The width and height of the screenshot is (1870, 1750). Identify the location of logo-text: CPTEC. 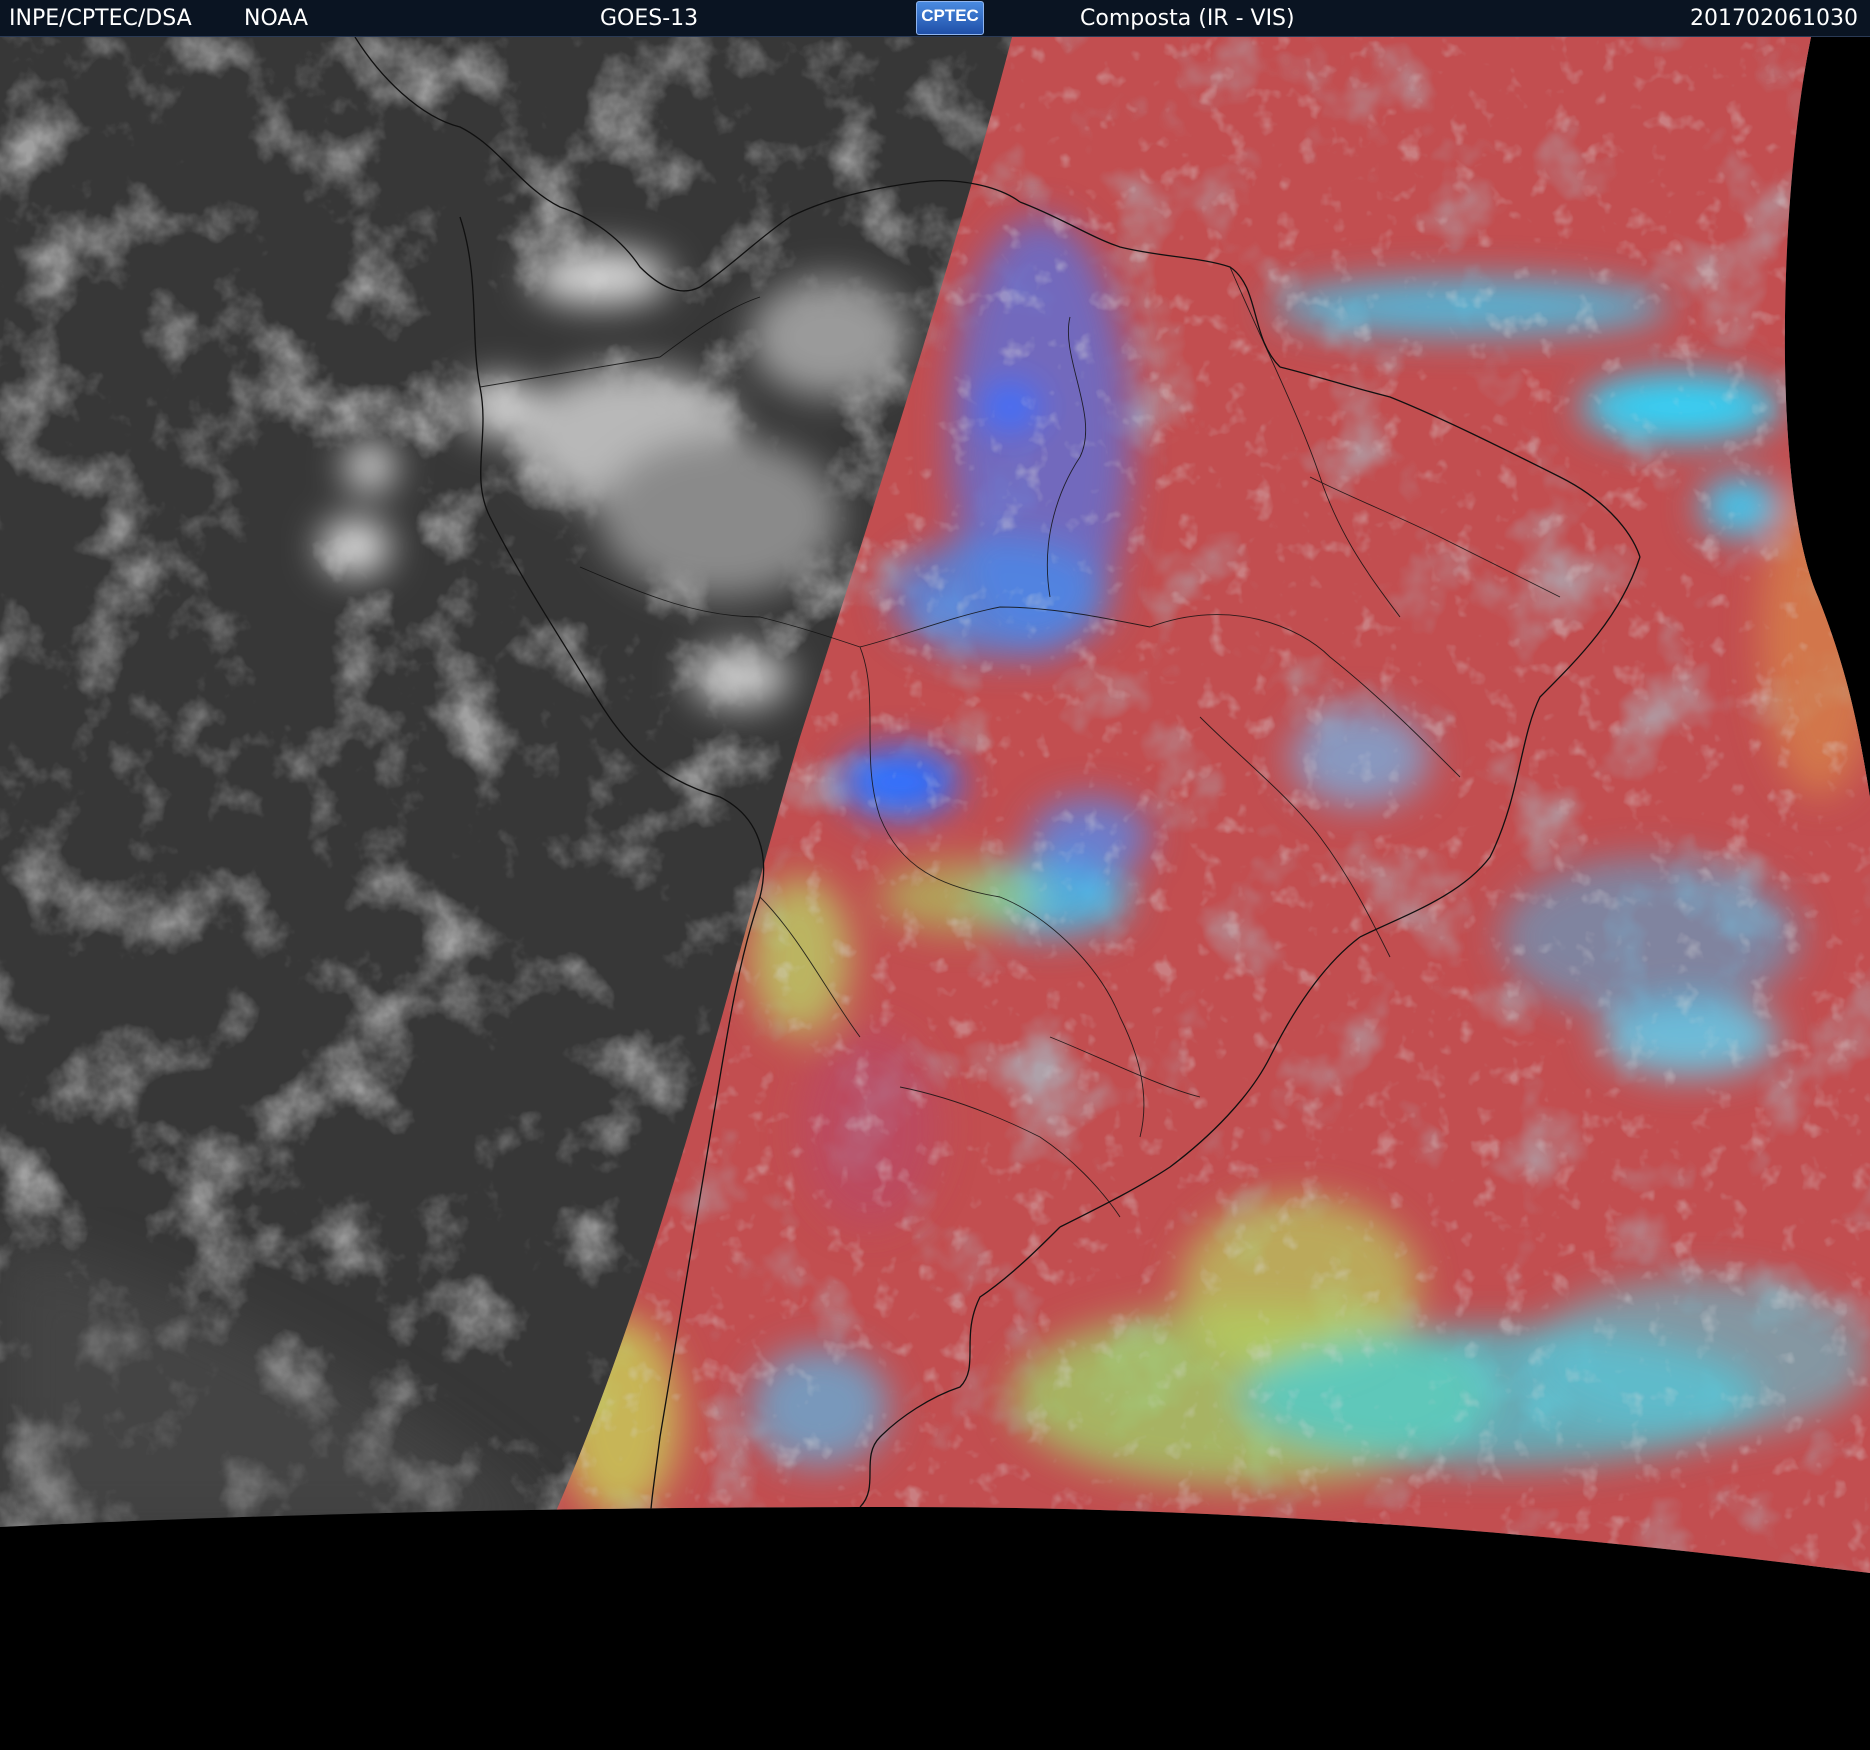
(950, 15).